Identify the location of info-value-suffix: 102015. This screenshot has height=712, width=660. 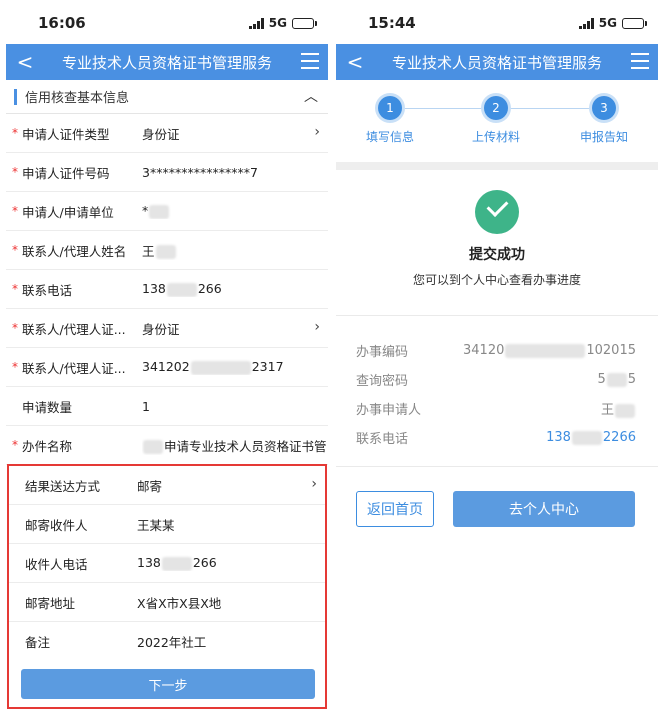
(611, 350).